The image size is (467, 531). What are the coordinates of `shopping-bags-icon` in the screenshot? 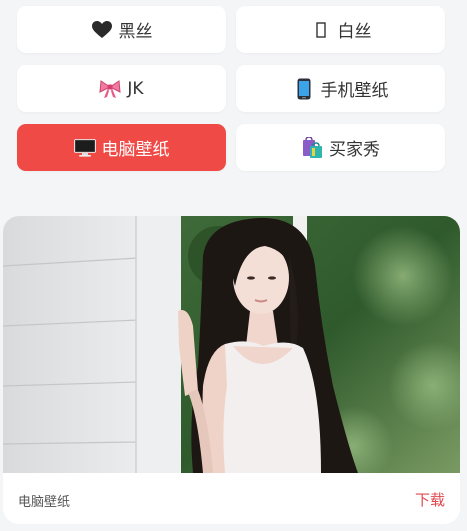 It's located at (312, 147).